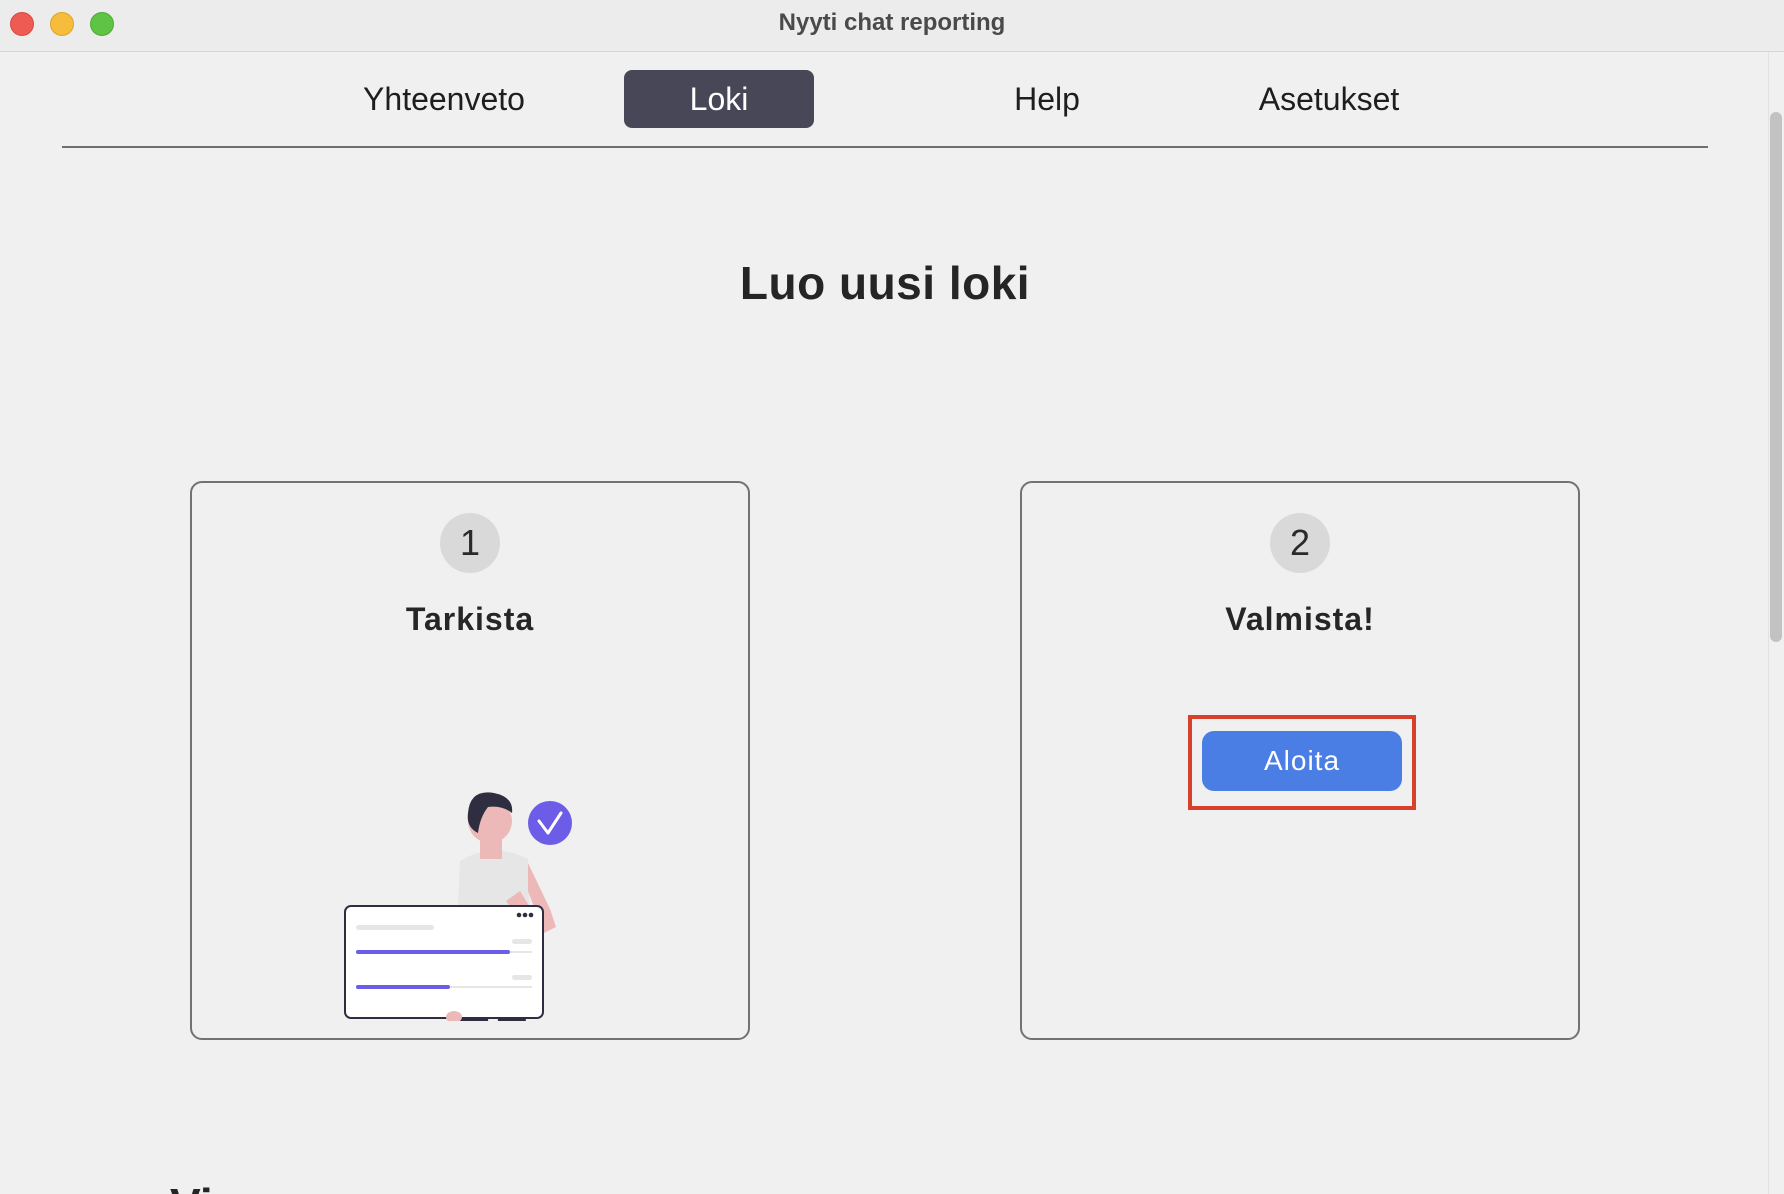 This screenshot has width=1784, height=1194. Describe the element at coordinates (885, 283) in the screenshot. I see `page-title: Luo uusi loki` at that location.